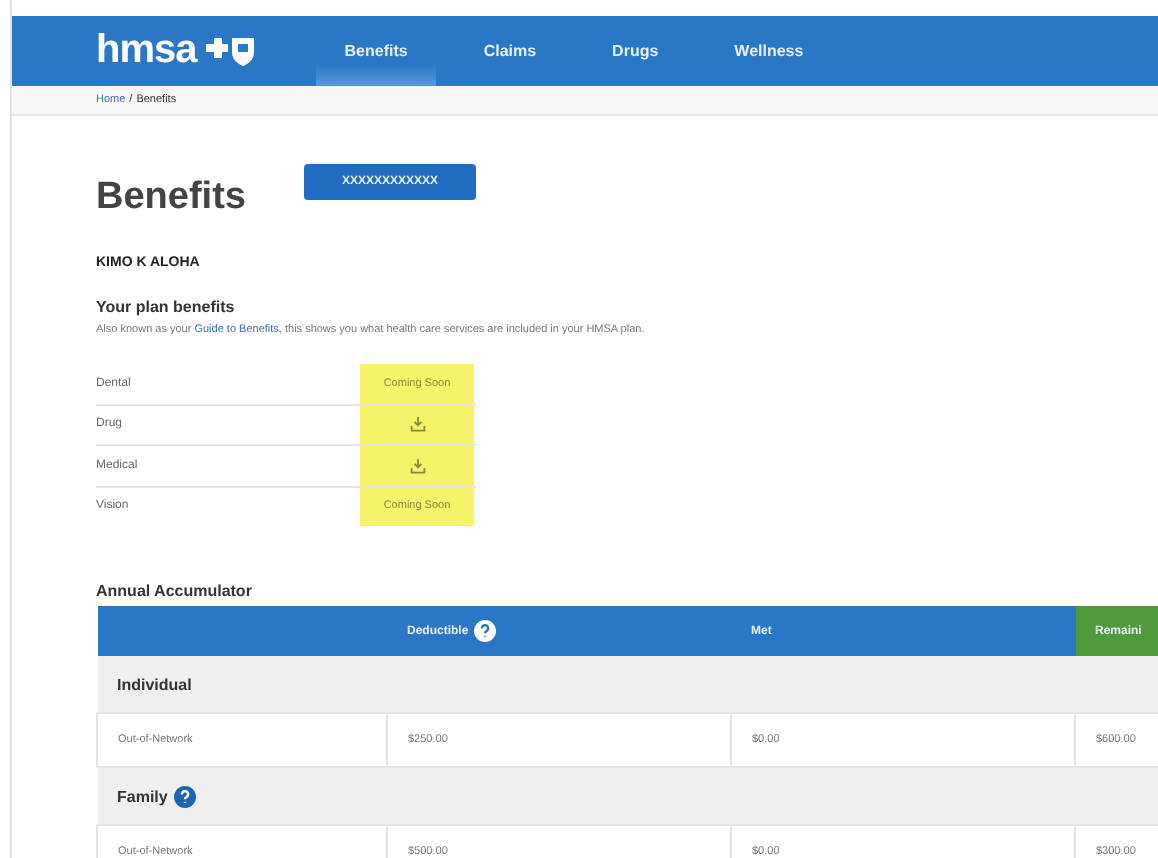 This screenshot has height=858, width=1158. I want to click on section-heading: Annual Accumulator, so click(175, 591).